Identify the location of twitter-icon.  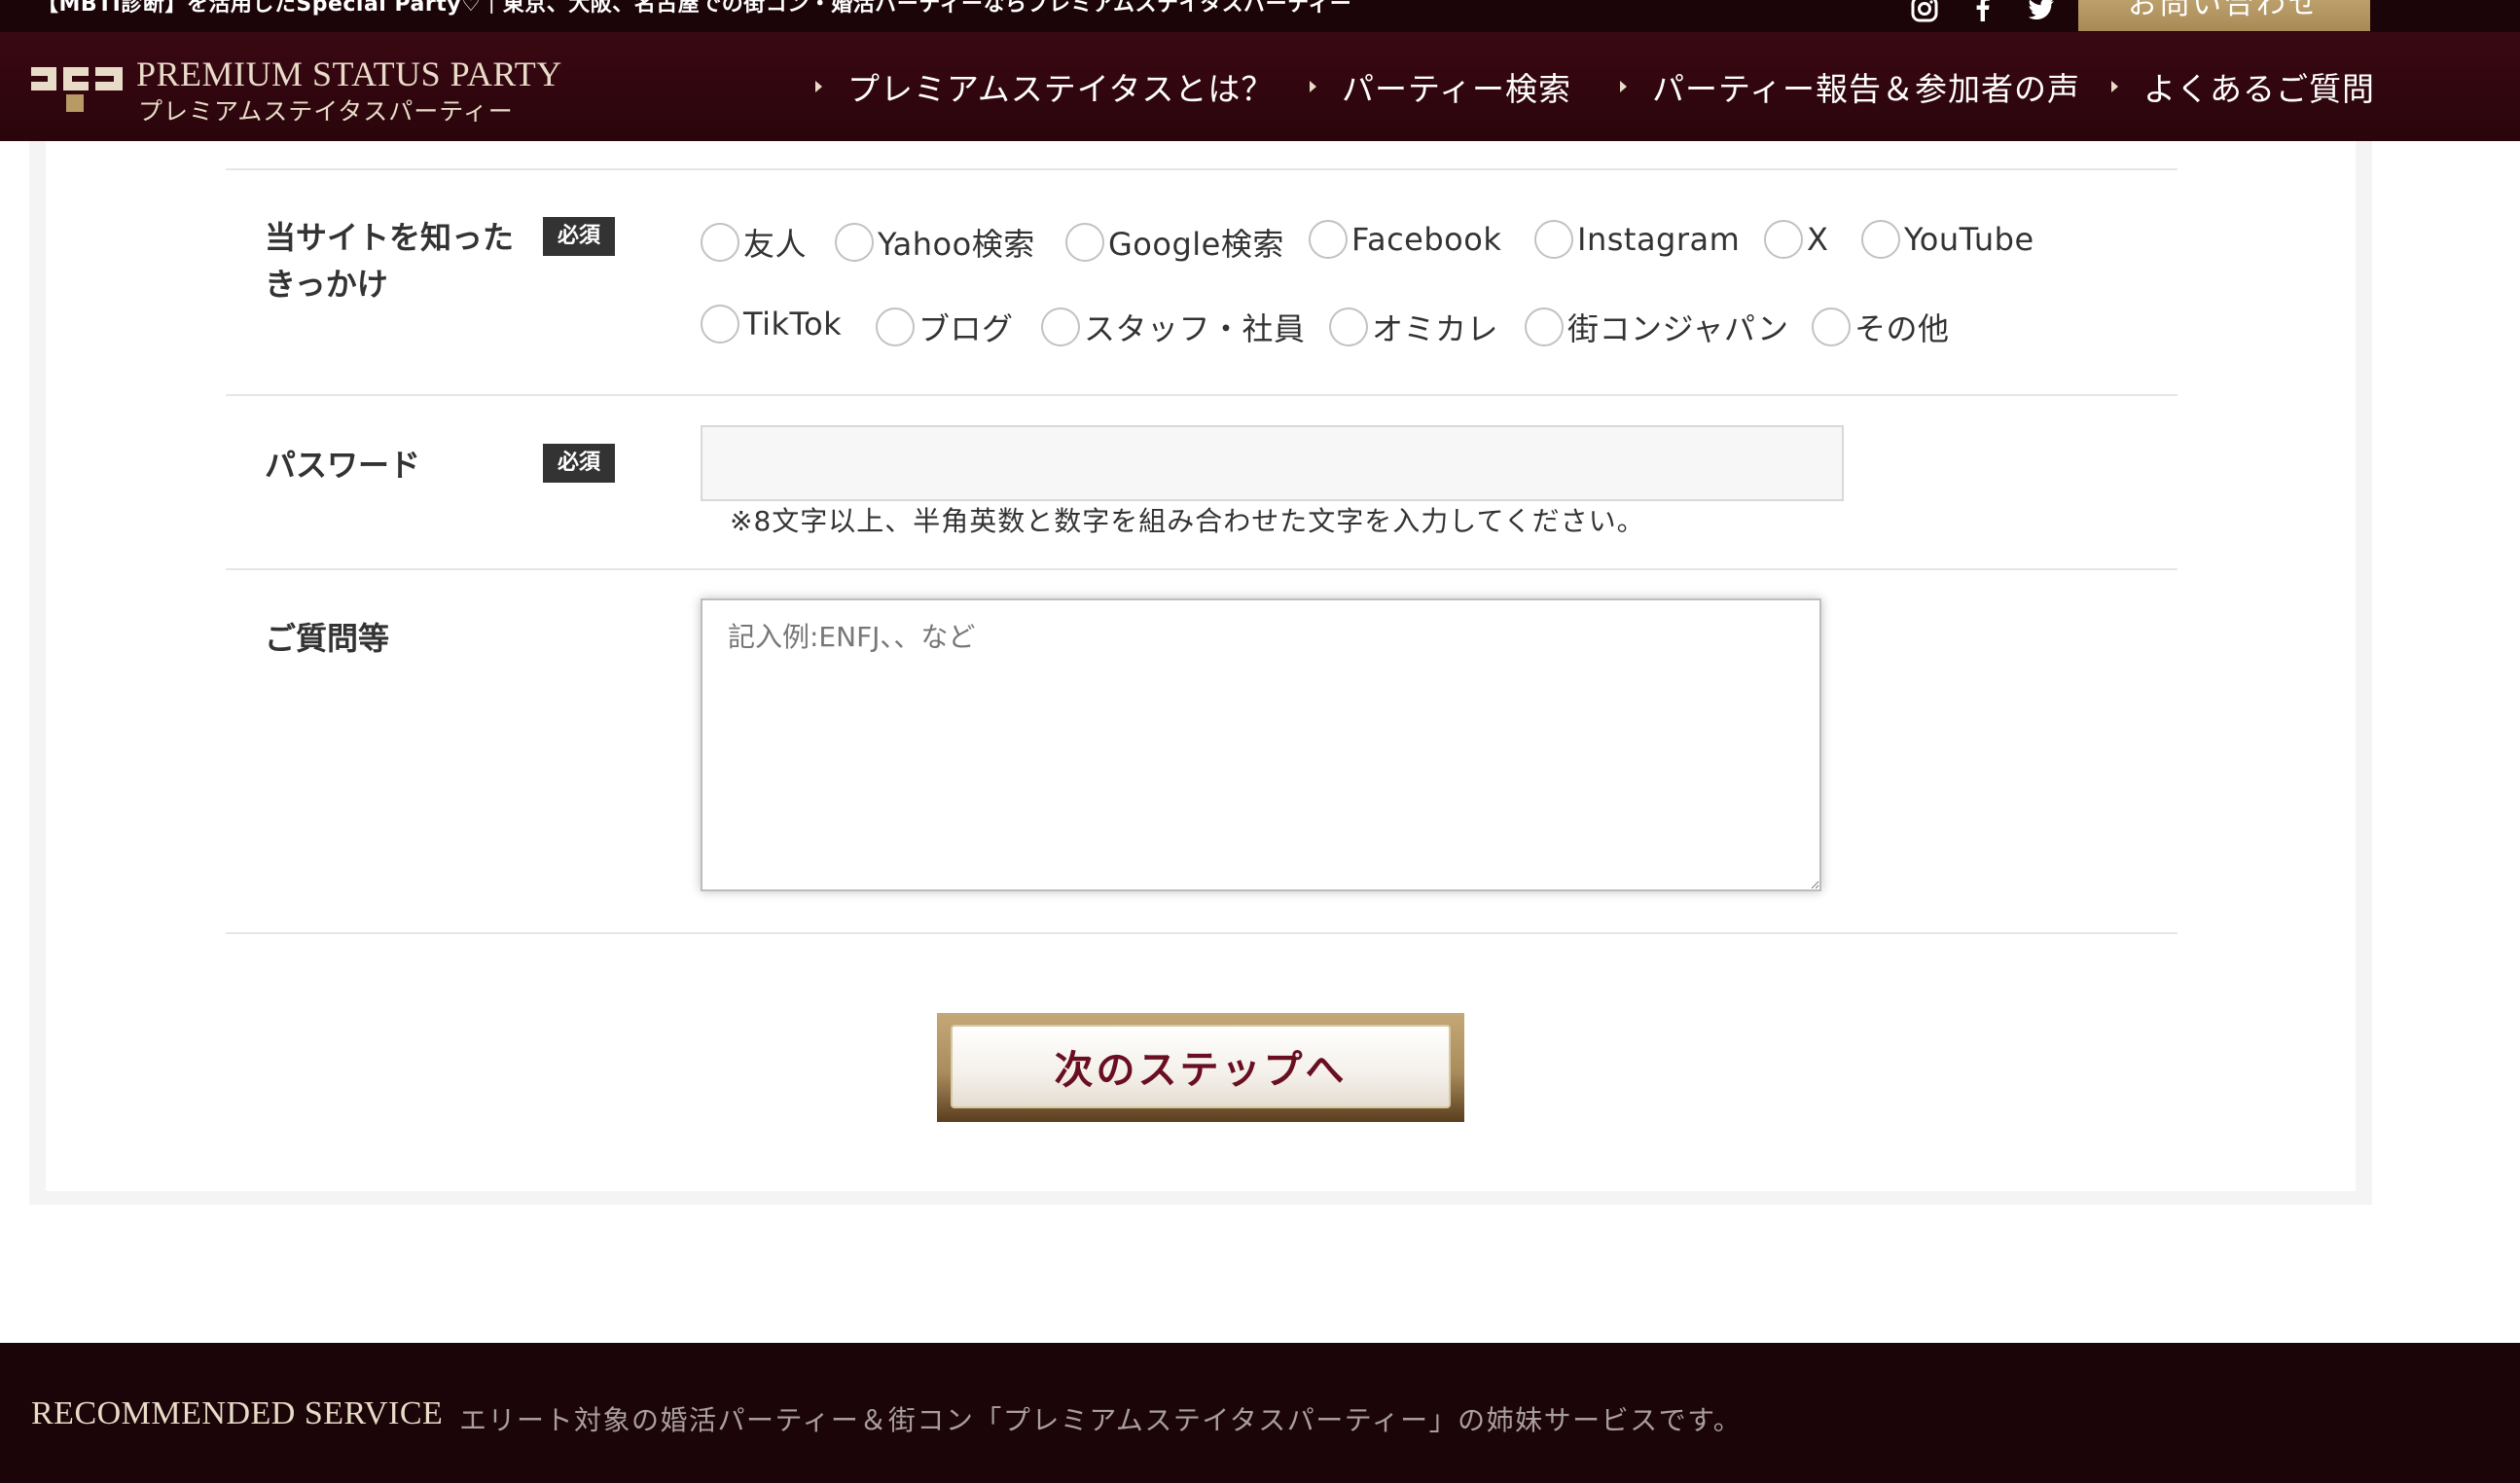
(2041, 12).